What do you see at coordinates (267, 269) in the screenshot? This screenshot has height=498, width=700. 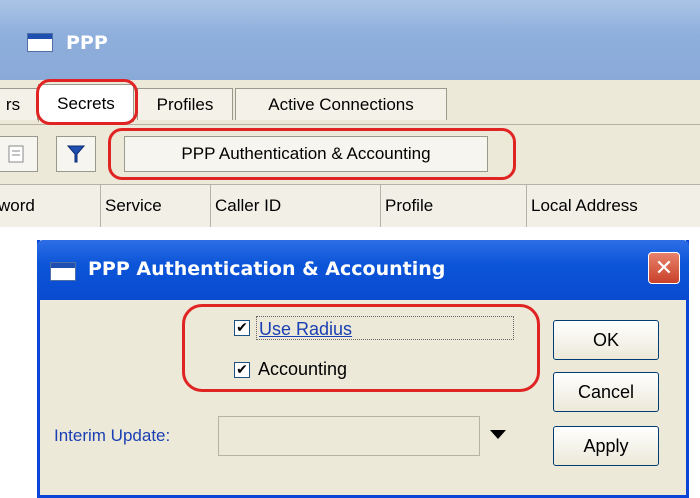 I see `dialog-title: PPP Authentication & Accounting` at bounding box center [267, 269].